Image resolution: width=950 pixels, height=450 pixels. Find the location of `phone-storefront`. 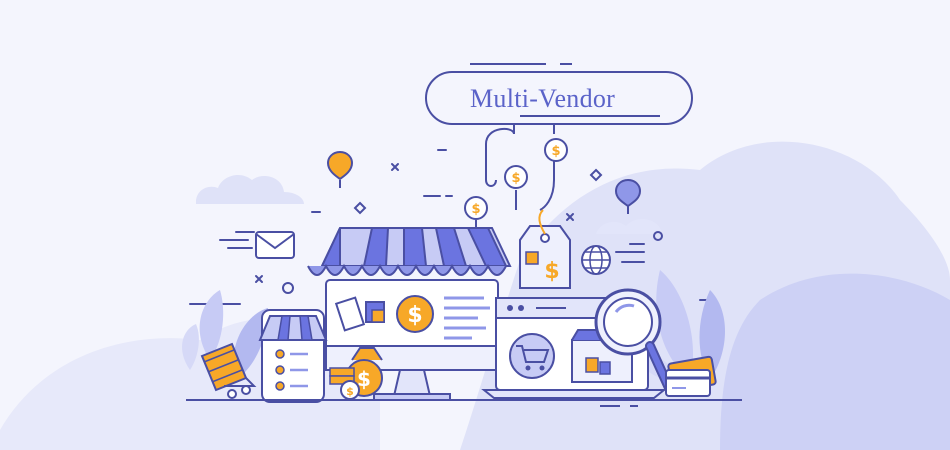

phone-storefront is located at coordinates (293, 356).